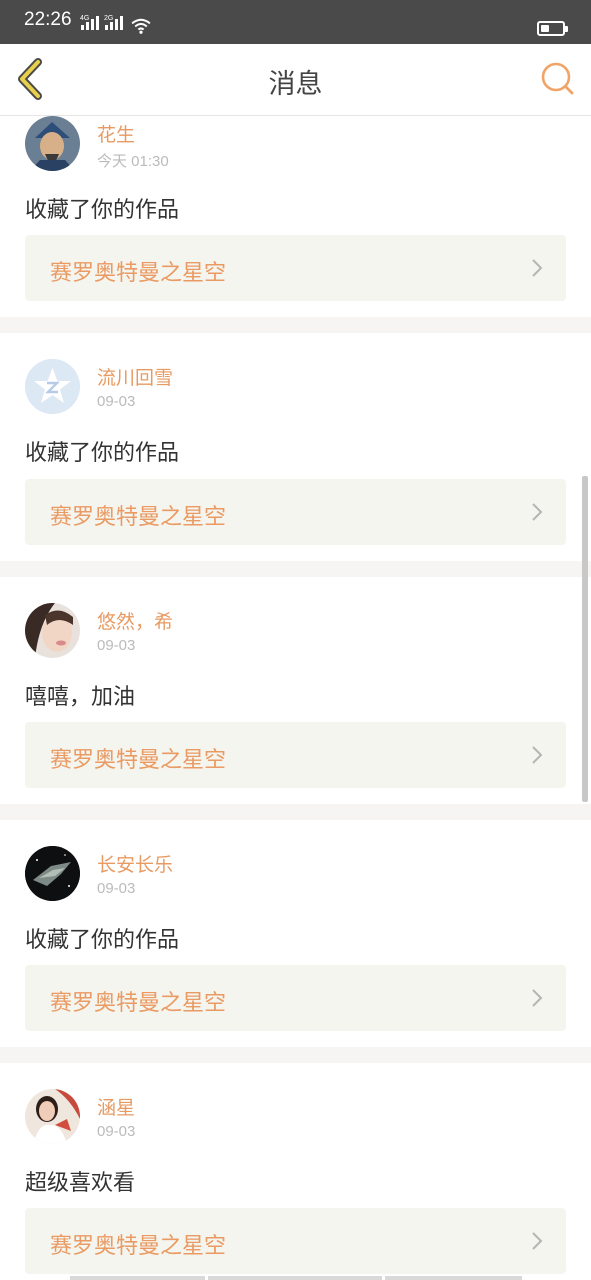 The image size is (591, 1280). Describe the element at coordinates (295, 22) in the screenshot. I see `status-bar: 22:26 4G 2G` at that location.